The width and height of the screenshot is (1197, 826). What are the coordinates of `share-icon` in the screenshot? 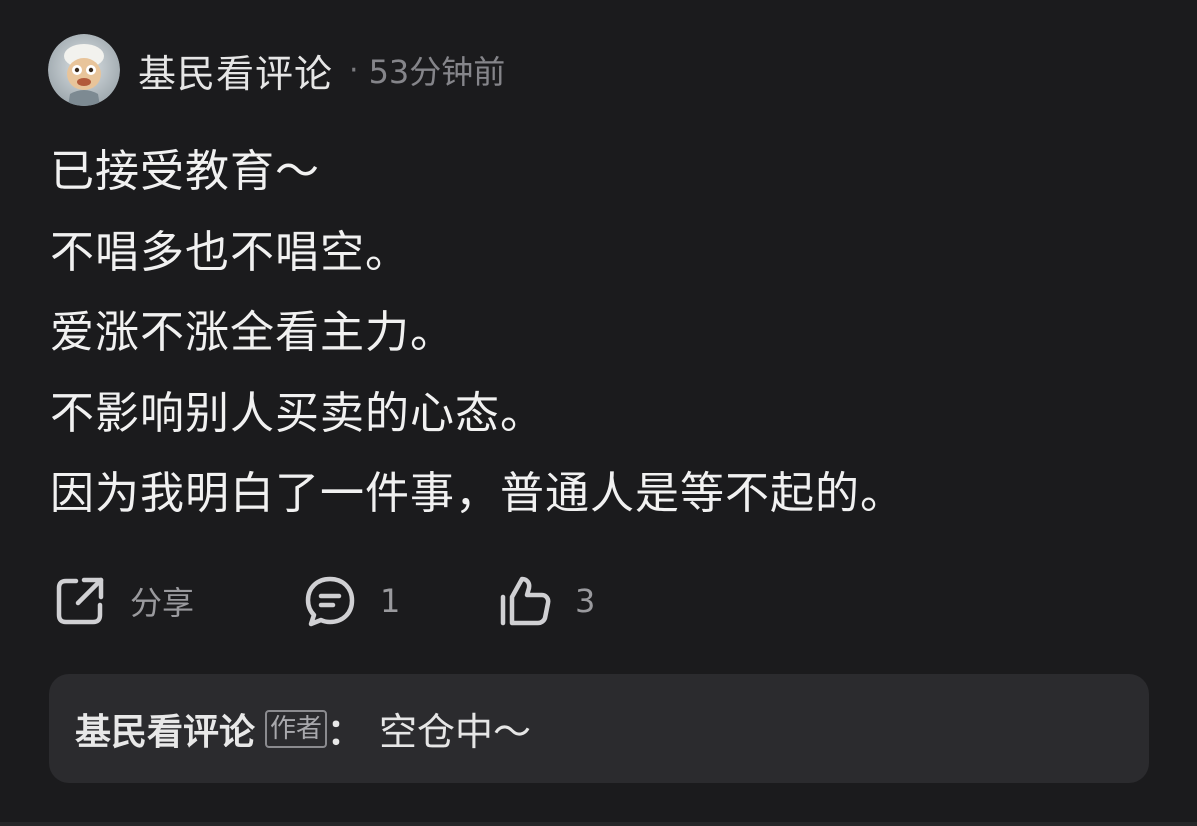 It's located at (80, 601).